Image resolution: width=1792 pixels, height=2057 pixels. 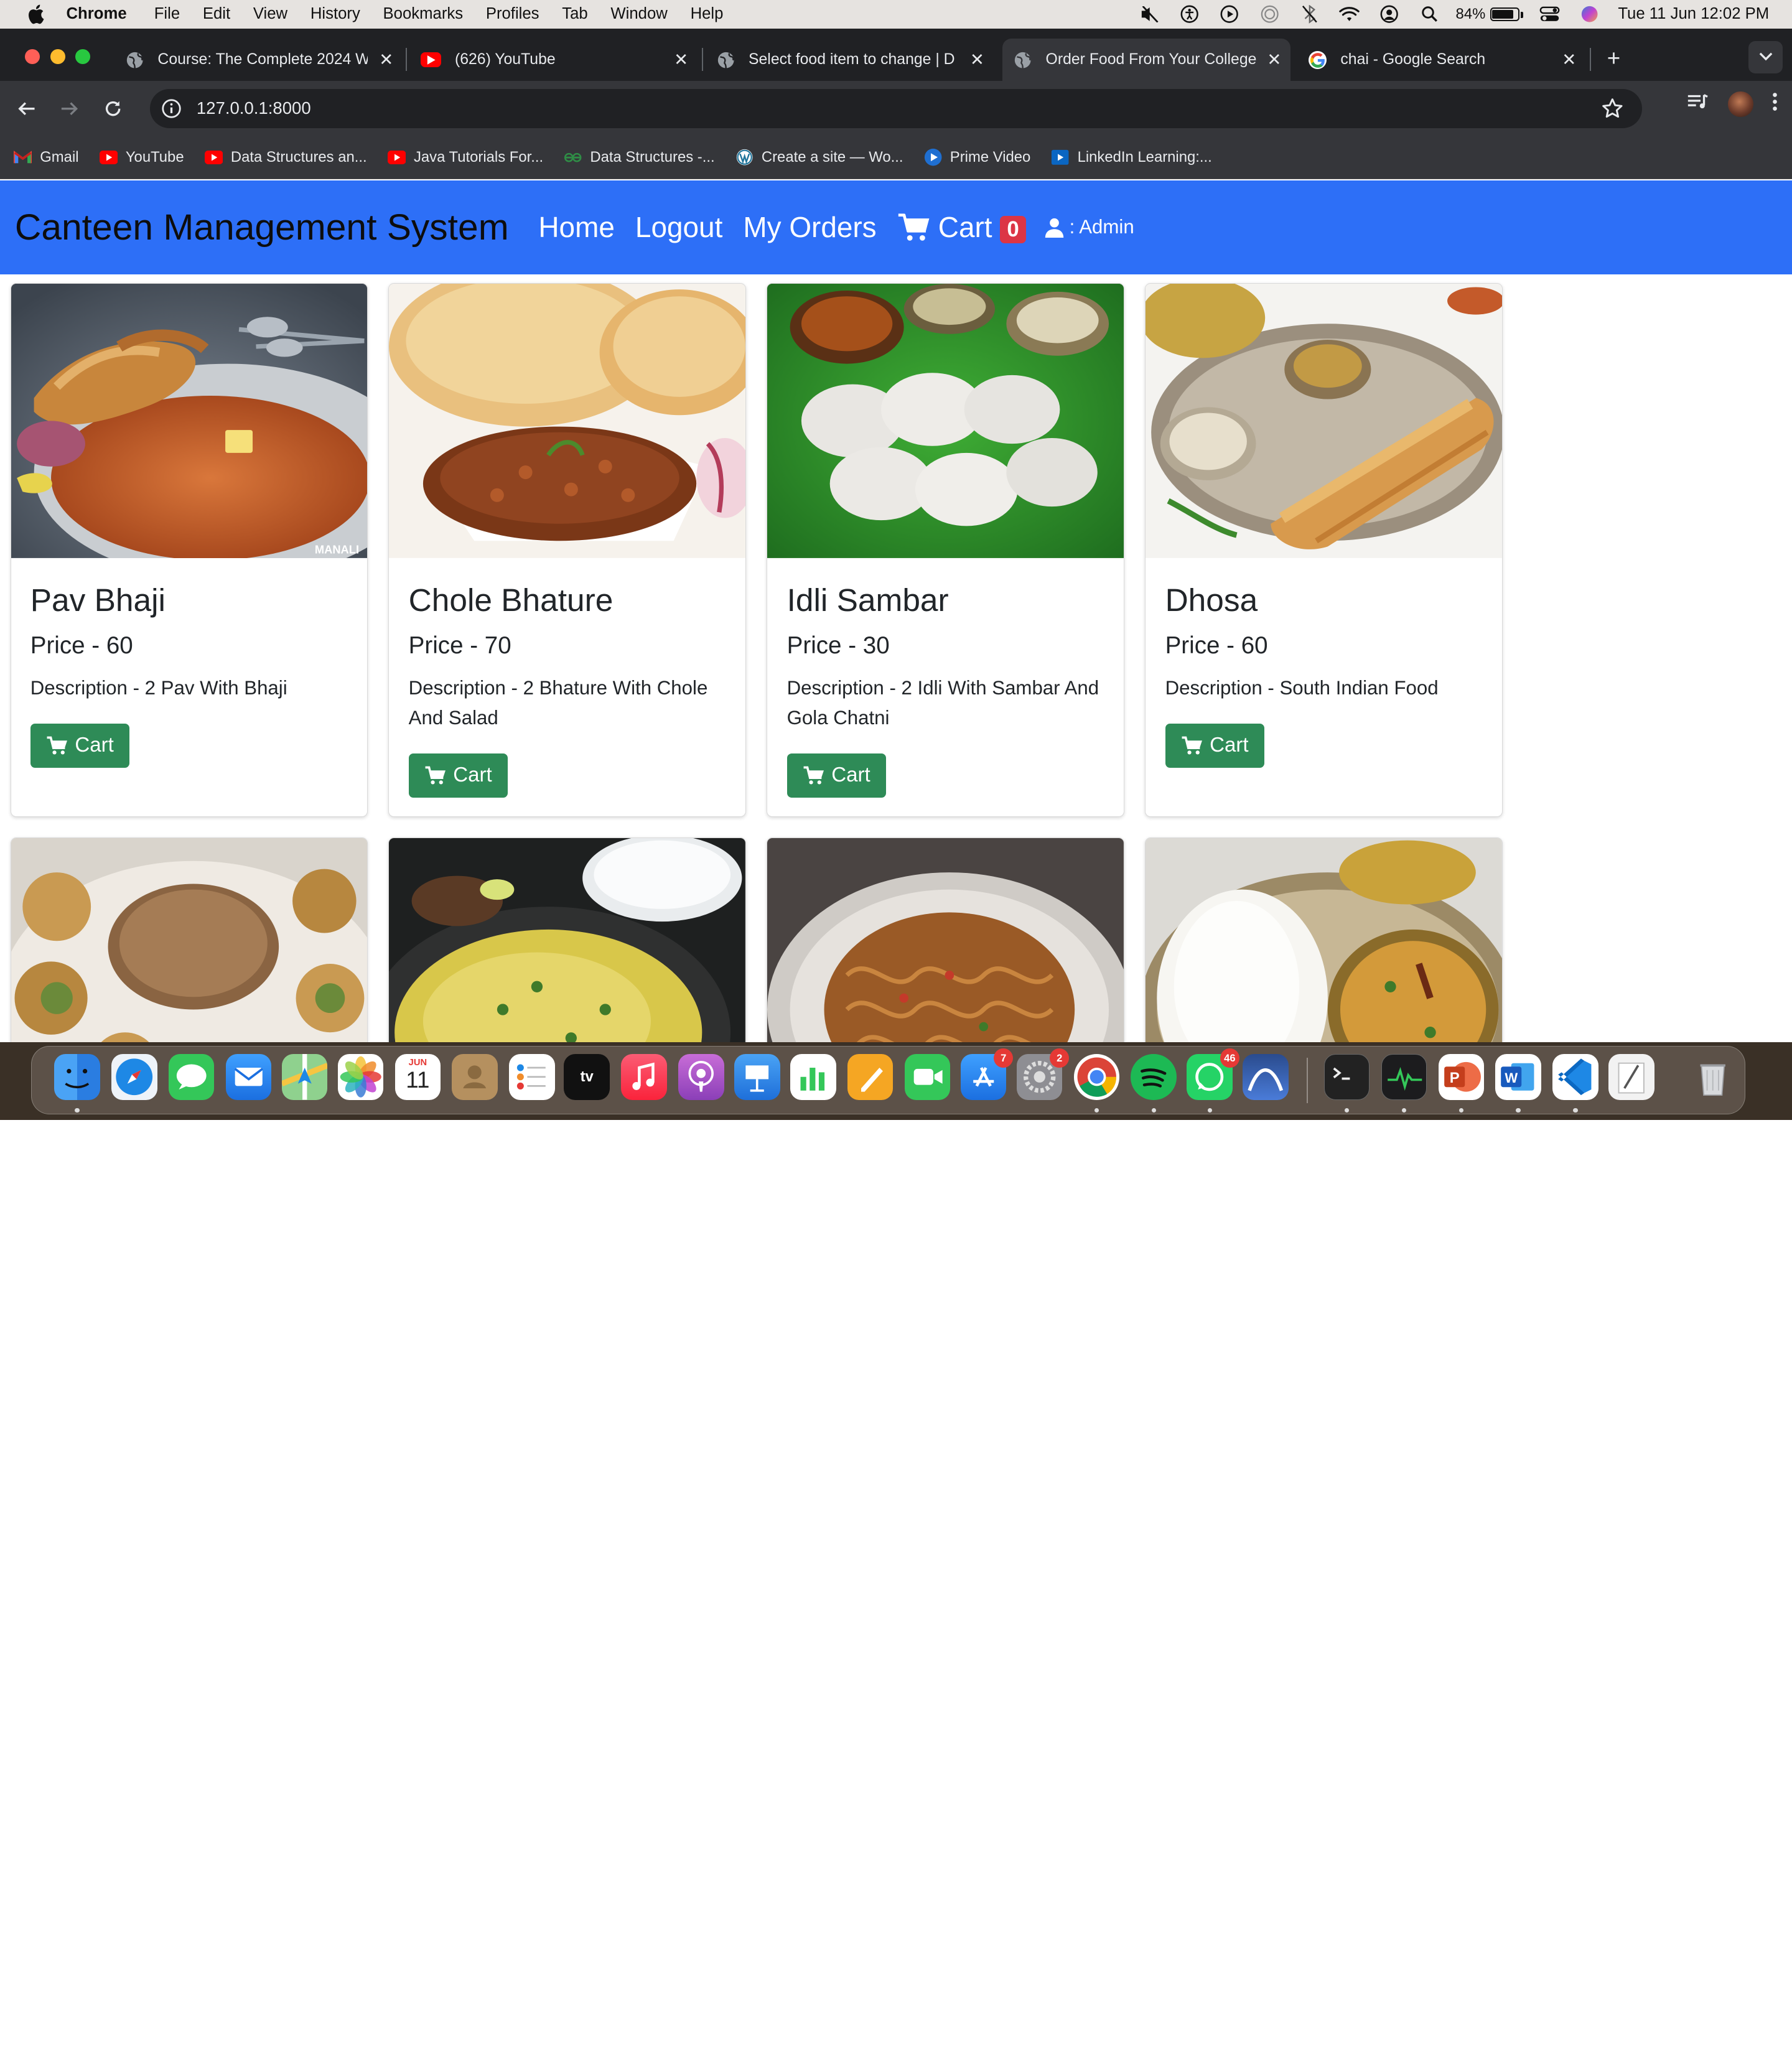 I want to click on vscode-icon, so click(x=1575, y=1077).